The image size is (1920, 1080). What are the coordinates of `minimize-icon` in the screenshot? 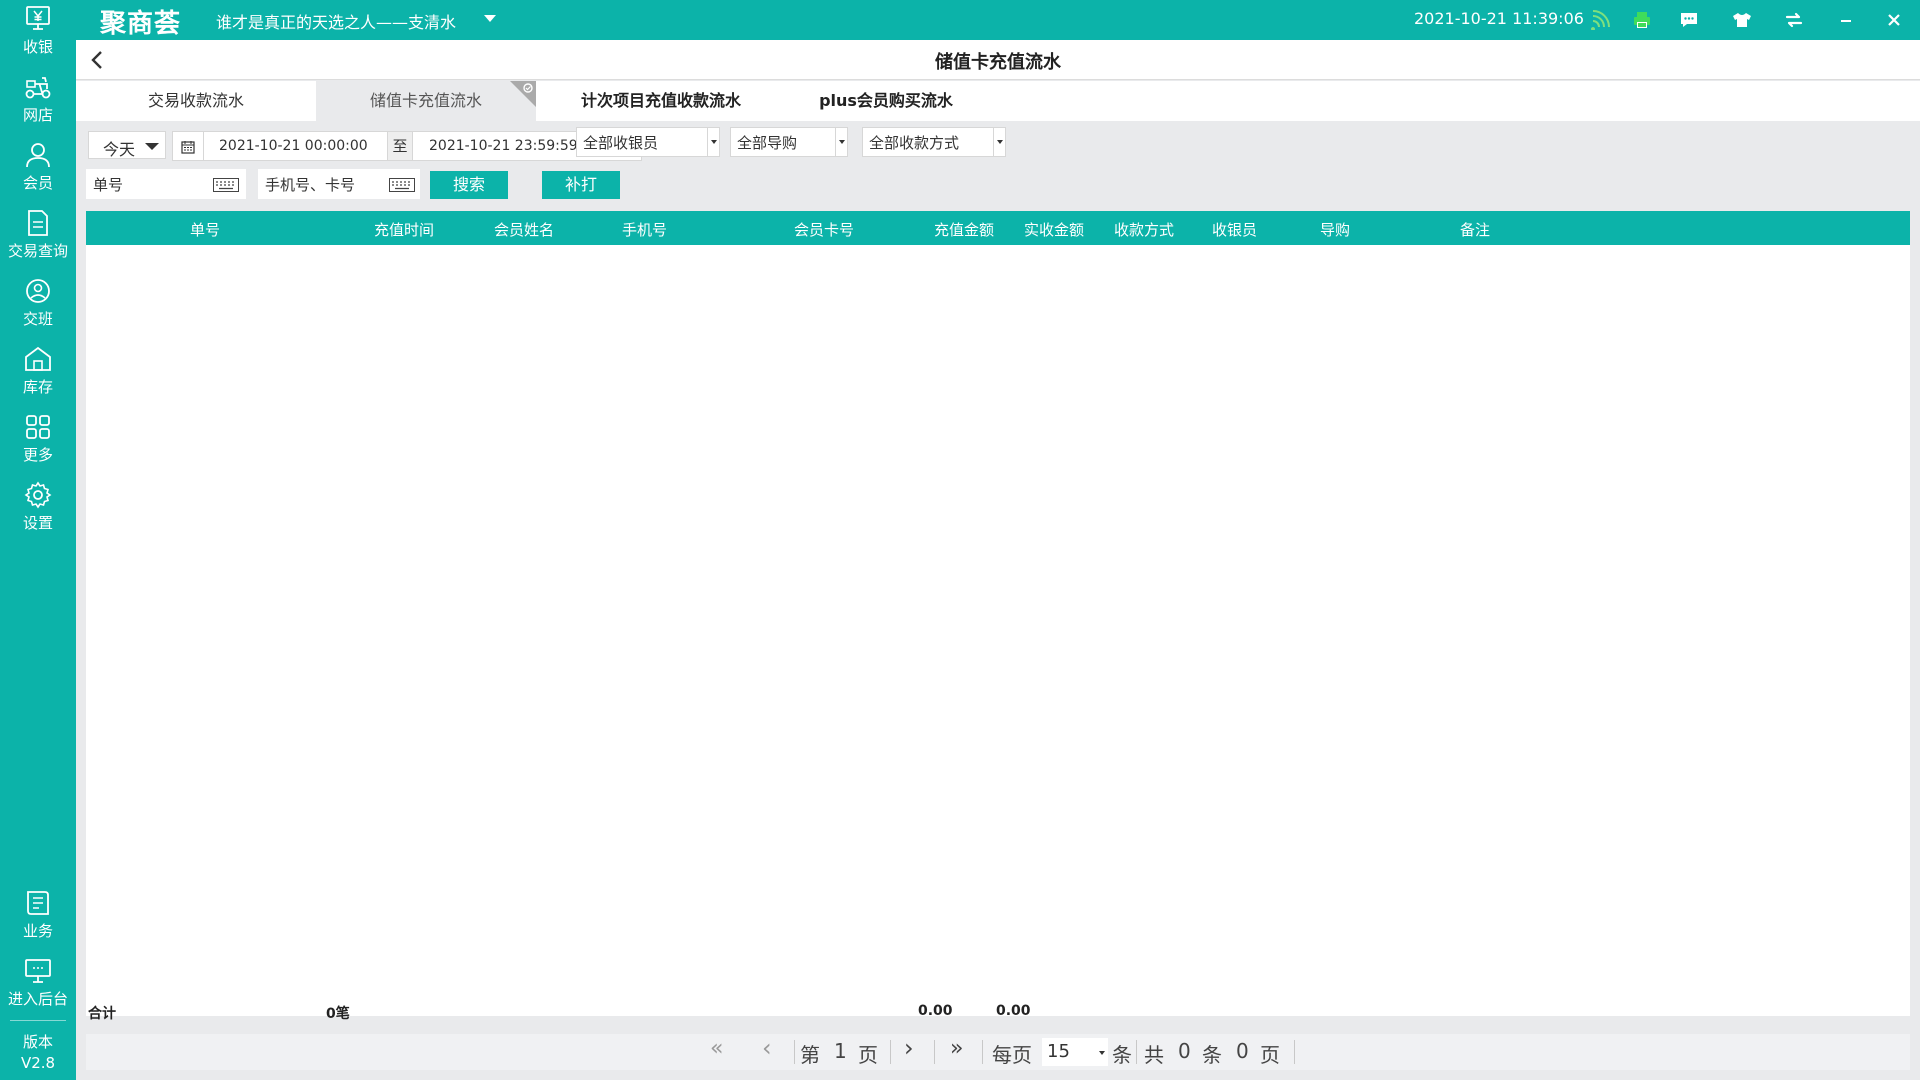 It's located at (1846, 20).